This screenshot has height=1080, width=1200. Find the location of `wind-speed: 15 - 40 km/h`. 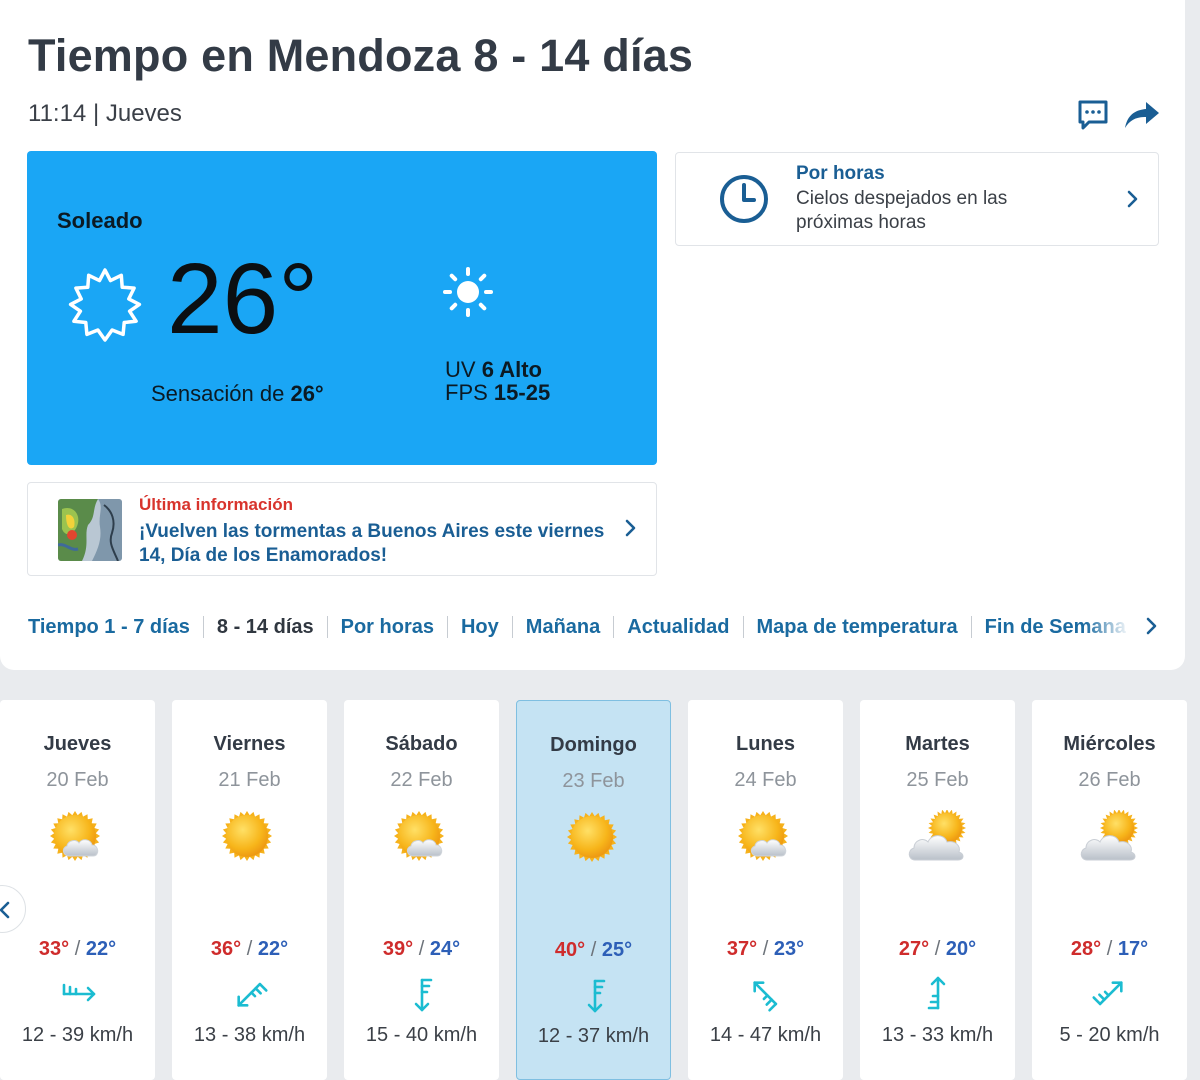

wind-speed: 15 - 40 km/h is located at coordinates (421, 1035).